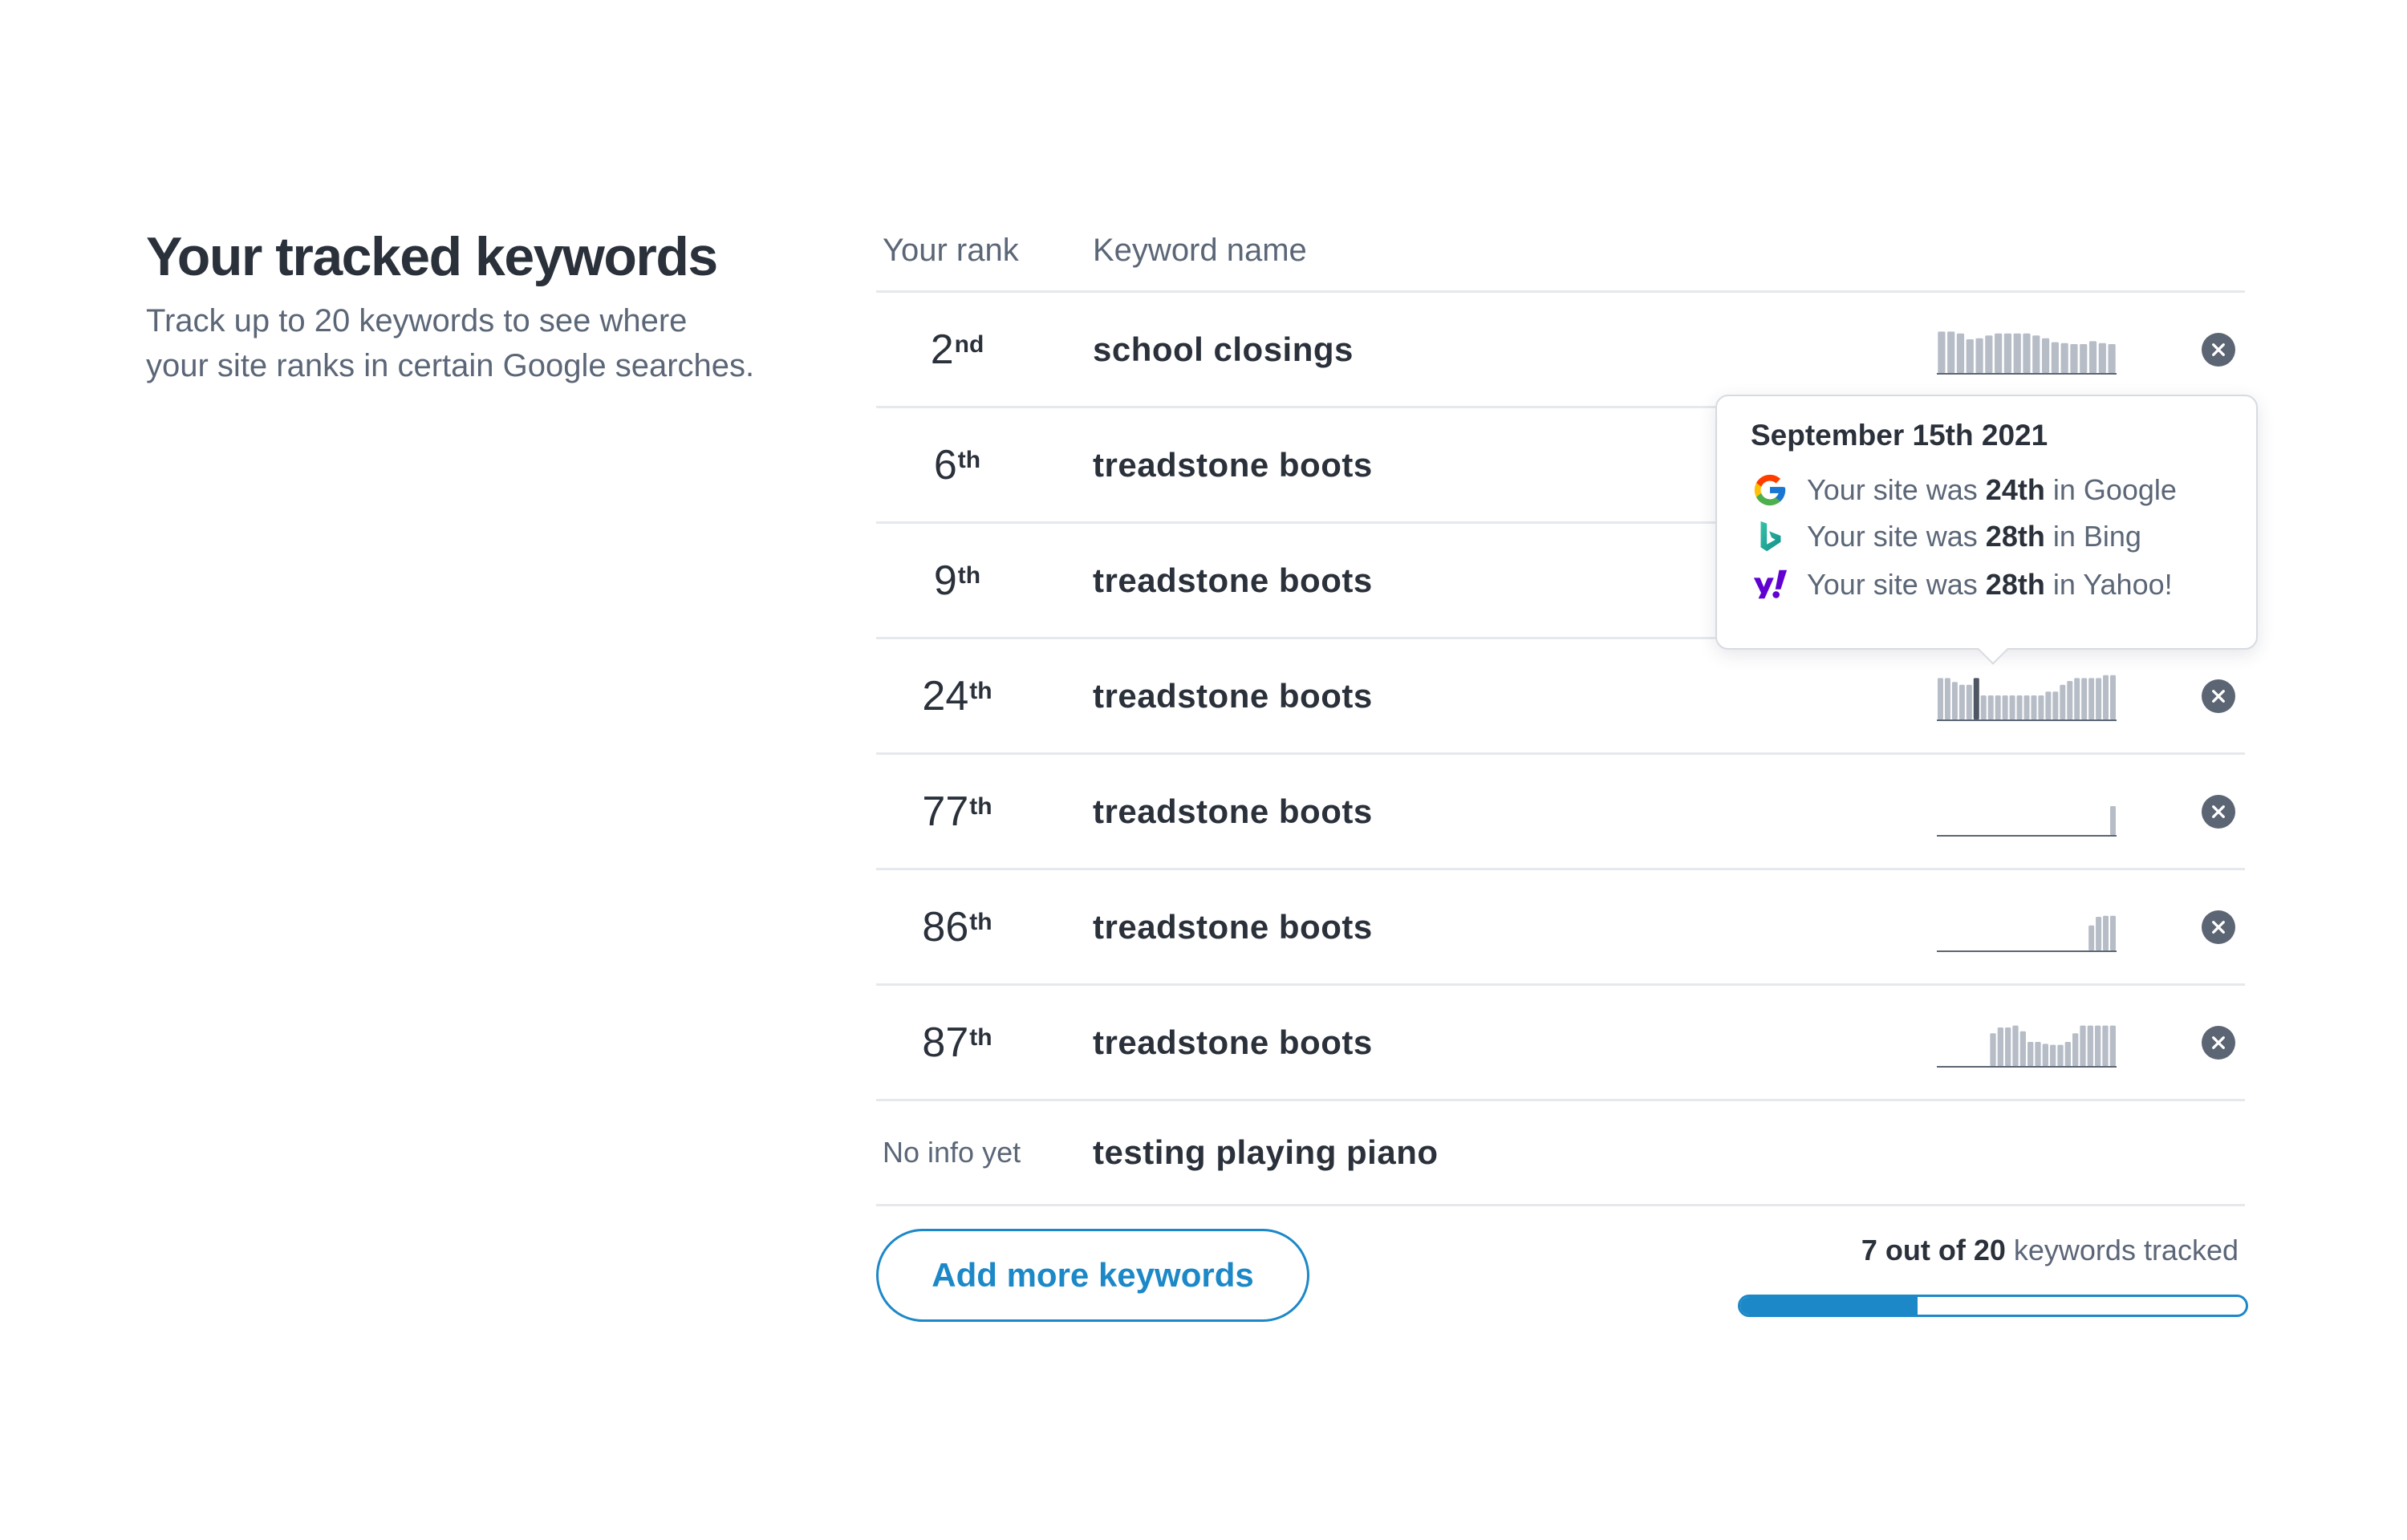  Describe the element at coordinates (1093, 1275) in the screenshot. I see `add-more-keywords-button: Add more keywords` at that location.